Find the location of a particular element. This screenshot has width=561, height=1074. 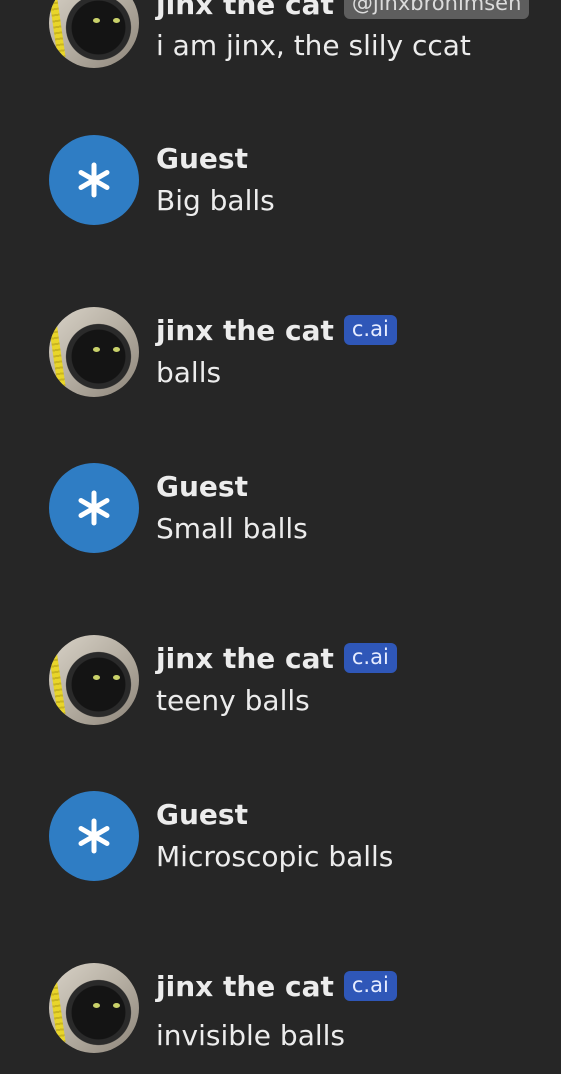

chat-message-user: Guest Microscopic balls is located at coordinates (280, 841).